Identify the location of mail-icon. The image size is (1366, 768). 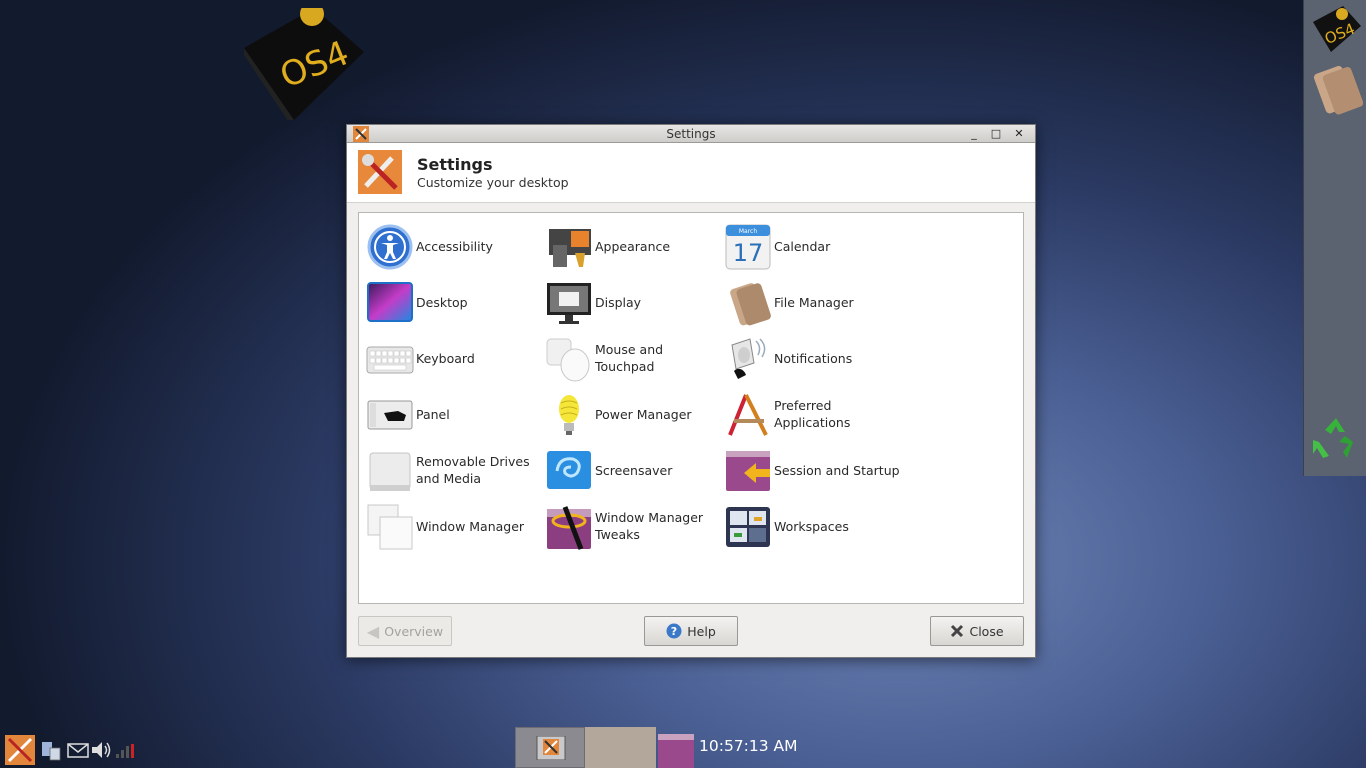
(78, 750).